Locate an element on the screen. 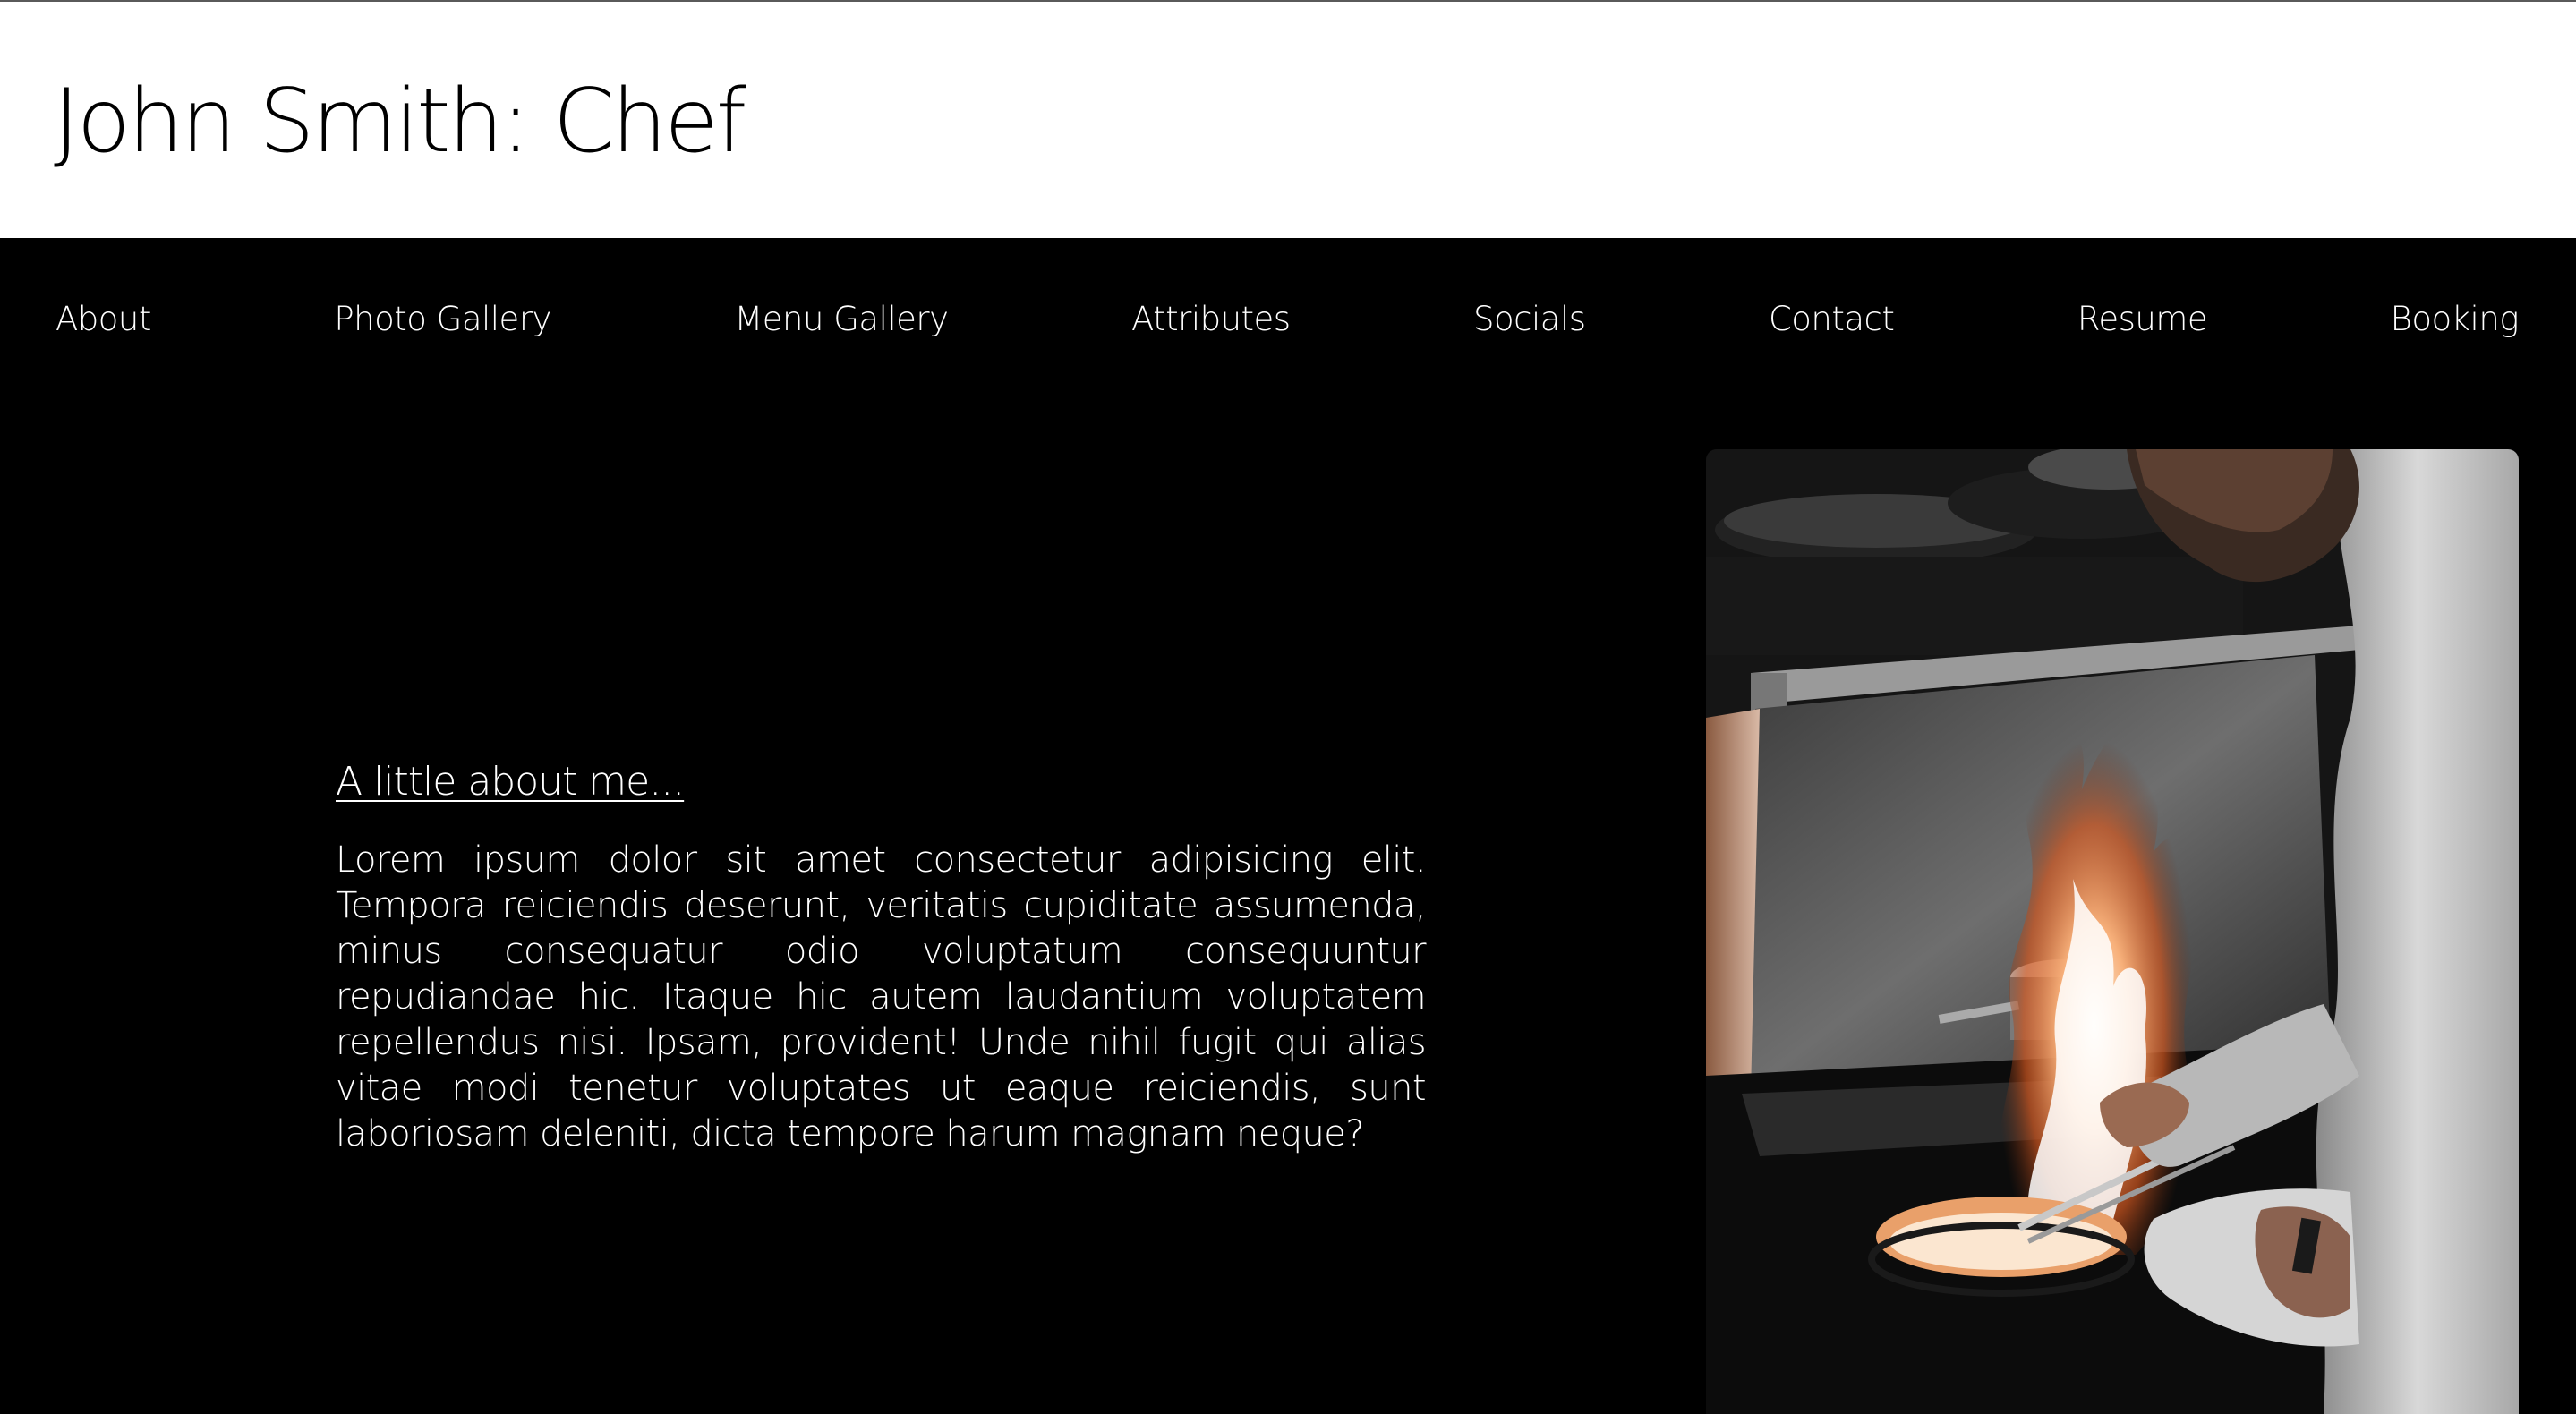 This screenshot has width=2576, height=1414. nav-link-attributes: Attributes is located at coordinates (1211, 319).